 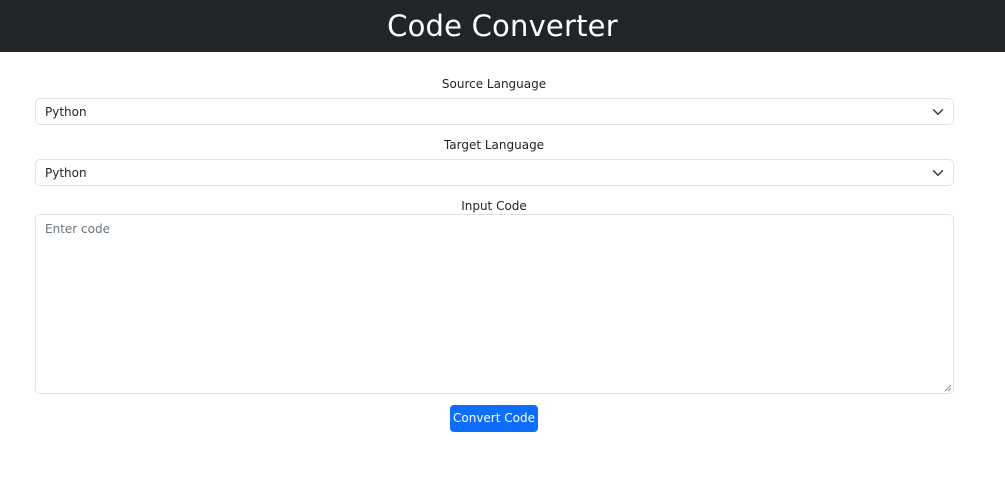 I want to click on input-code-label: Input Code, so click(x=494, y=206).